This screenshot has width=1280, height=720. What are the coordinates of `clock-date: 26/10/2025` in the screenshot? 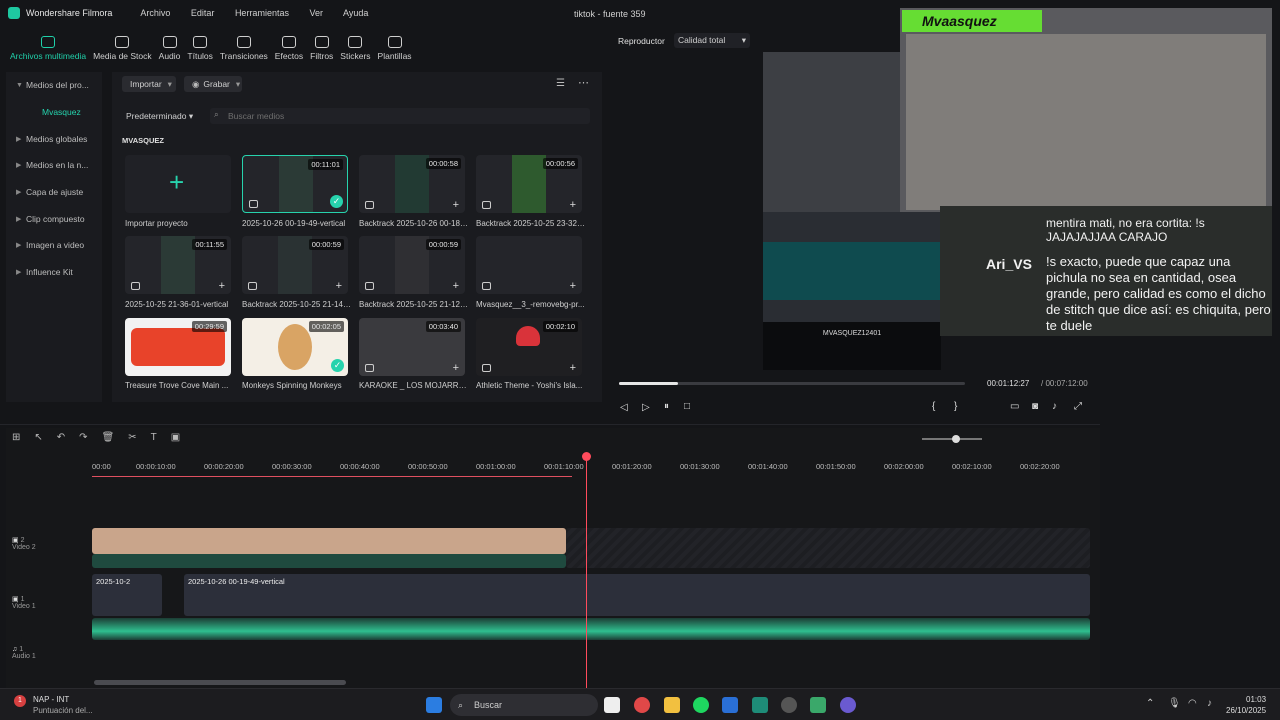 It's located at (1246, 710).